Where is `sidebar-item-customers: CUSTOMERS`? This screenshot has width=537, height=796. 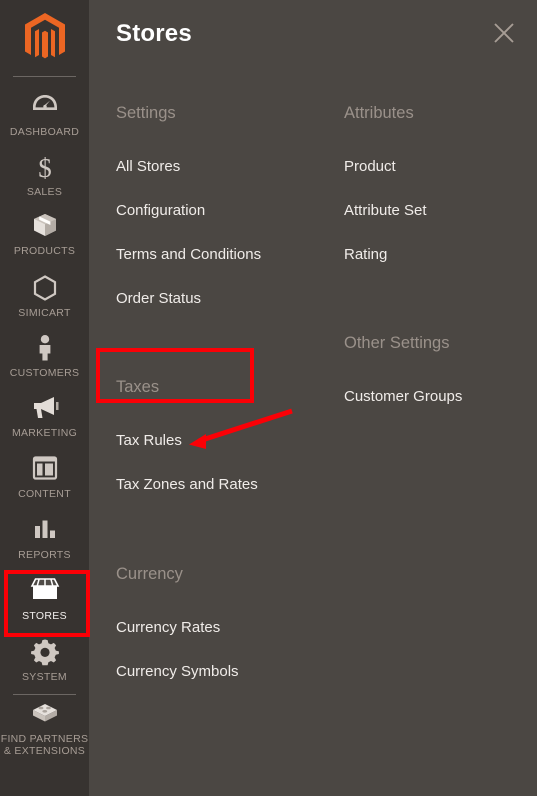 sidebar-item-customers: CUSTOMERS is located at coordinates (44, 356).